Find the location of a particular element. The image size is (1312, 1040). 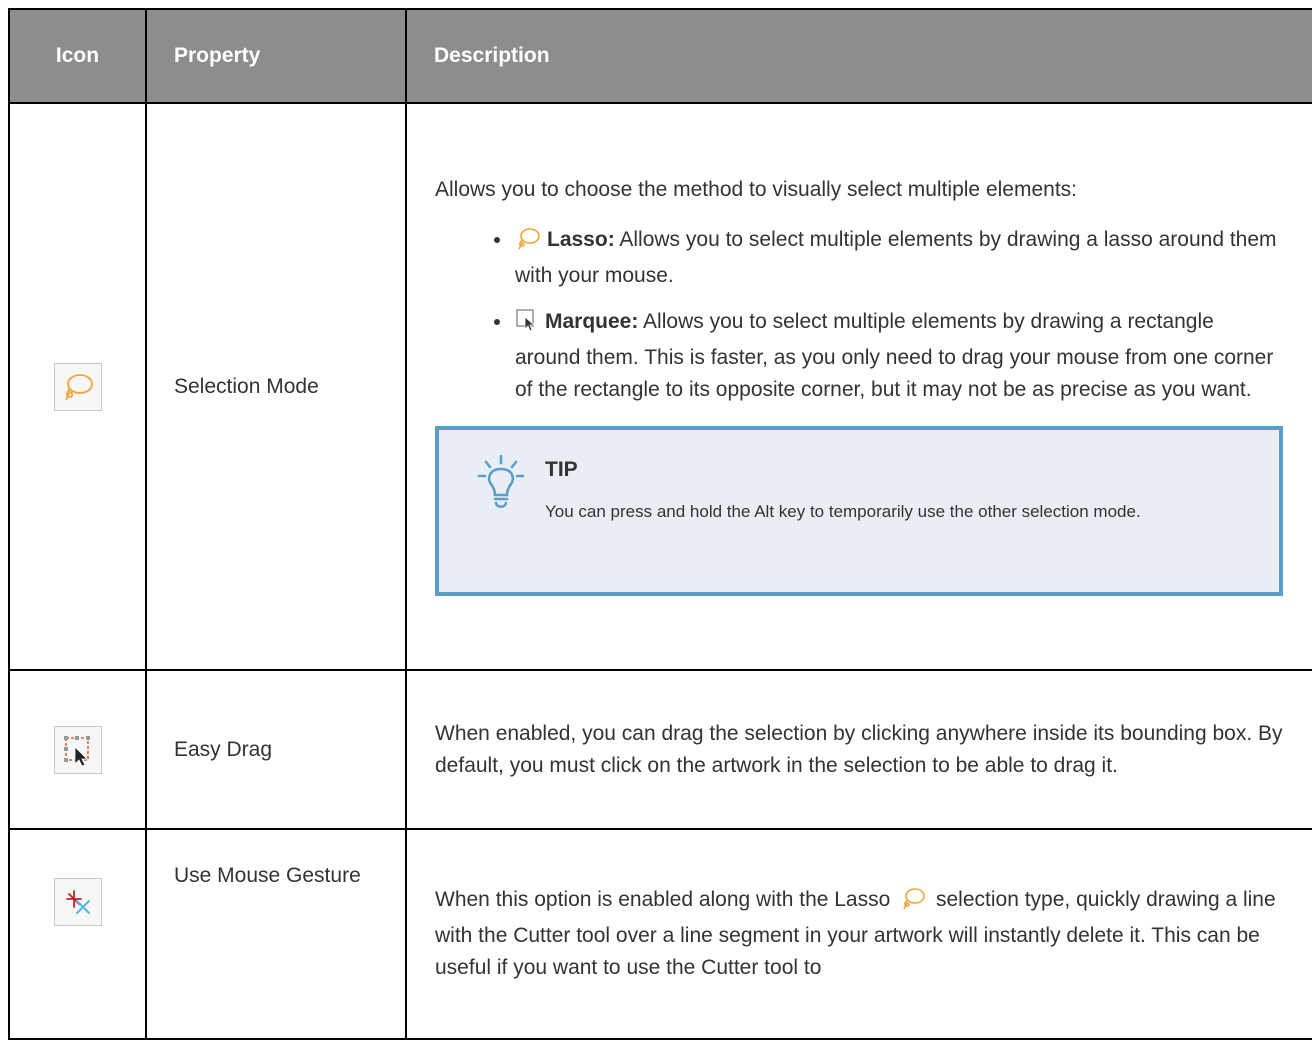

property-name: Selection Mode is located at coordinates (276, 386).